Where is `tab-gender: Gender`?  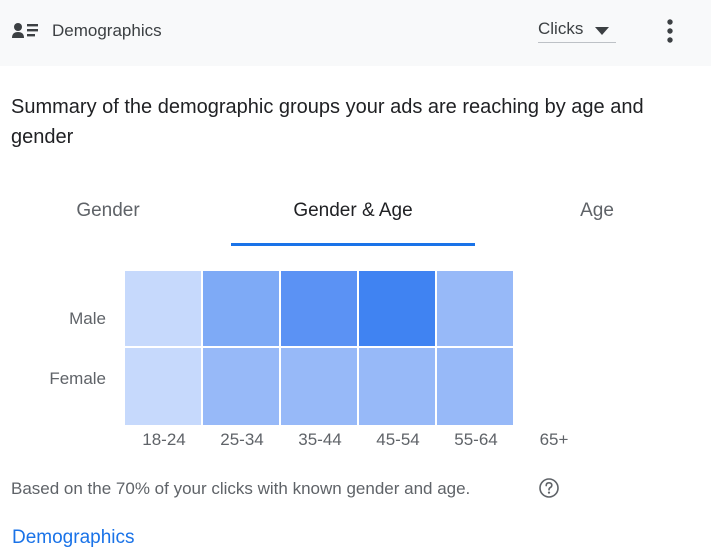
tab-gender: Gender is located at coordinates (108, 213).